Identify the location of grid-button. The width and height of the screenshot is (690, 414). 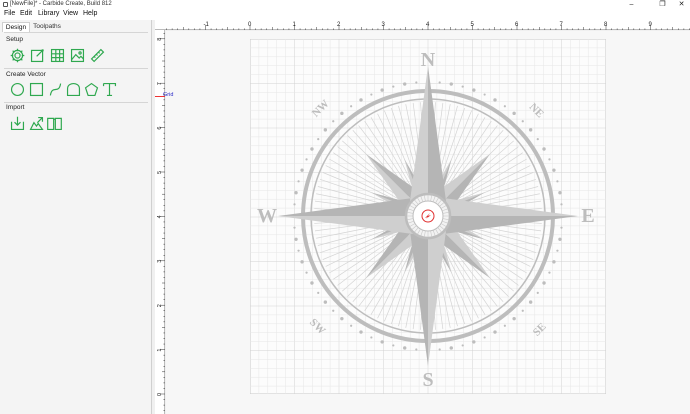
(57, 55).